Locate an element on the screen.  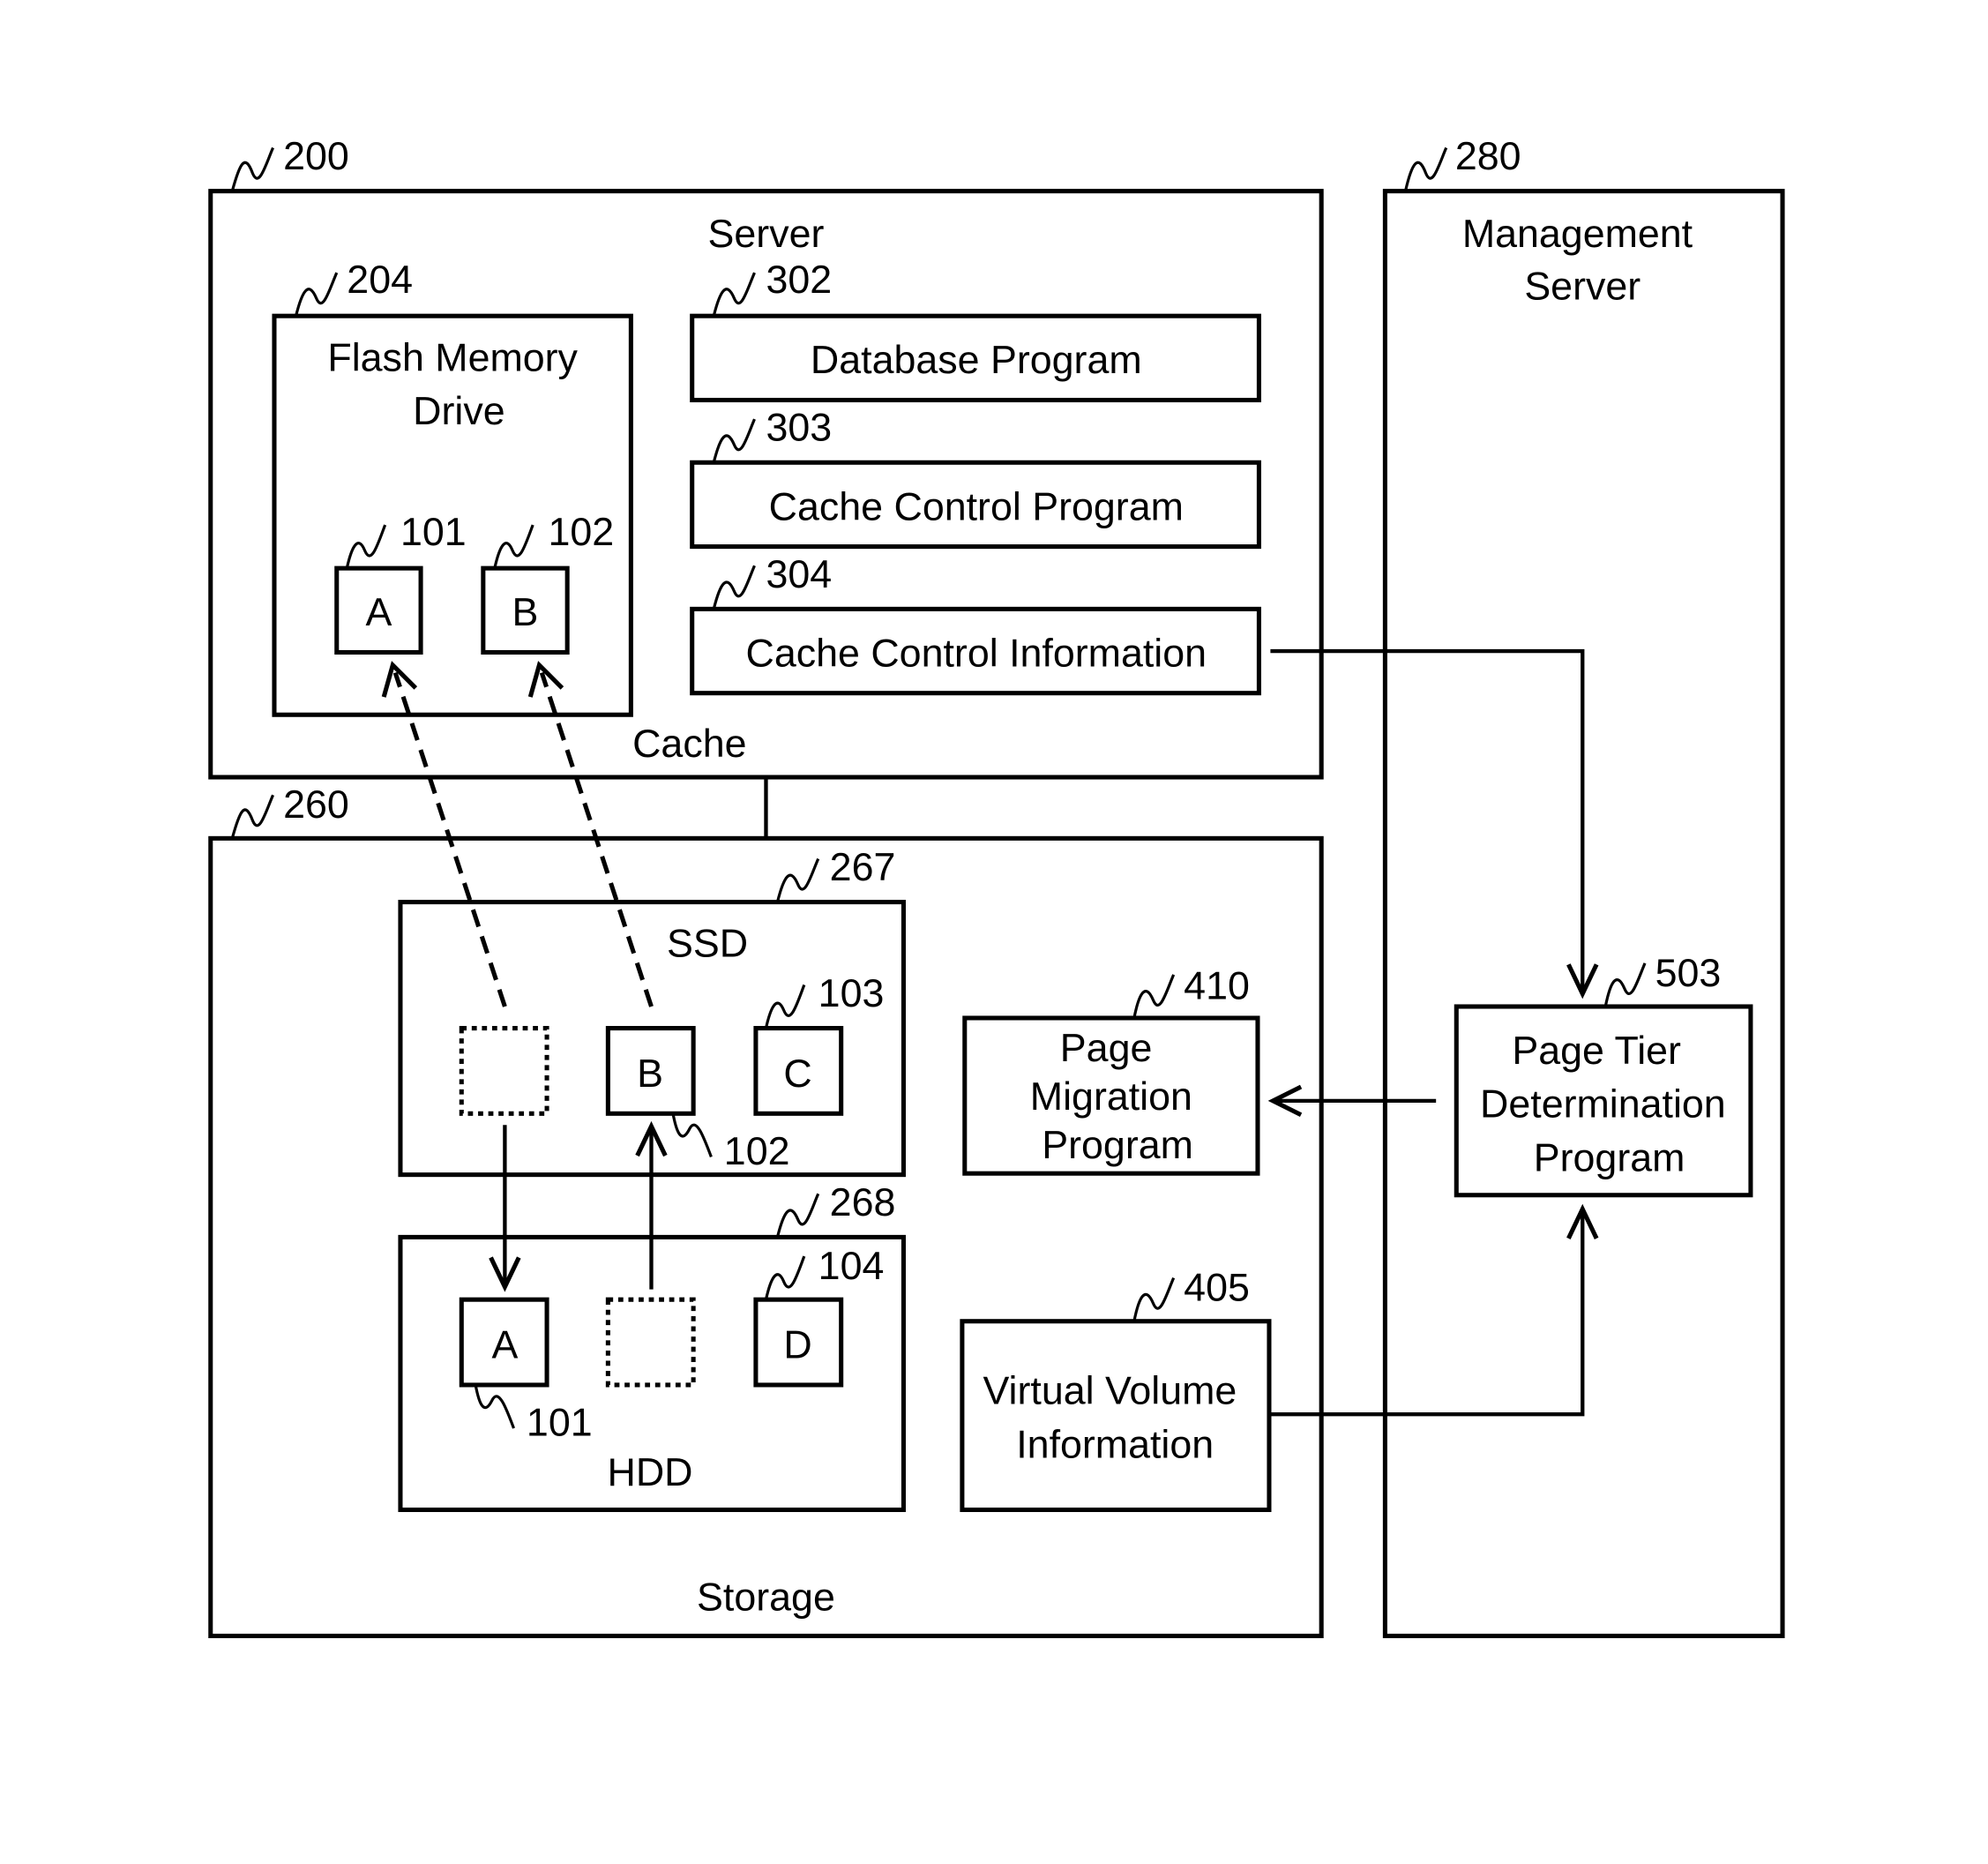
cache-label: Cache is located at coordinates (689, 744).